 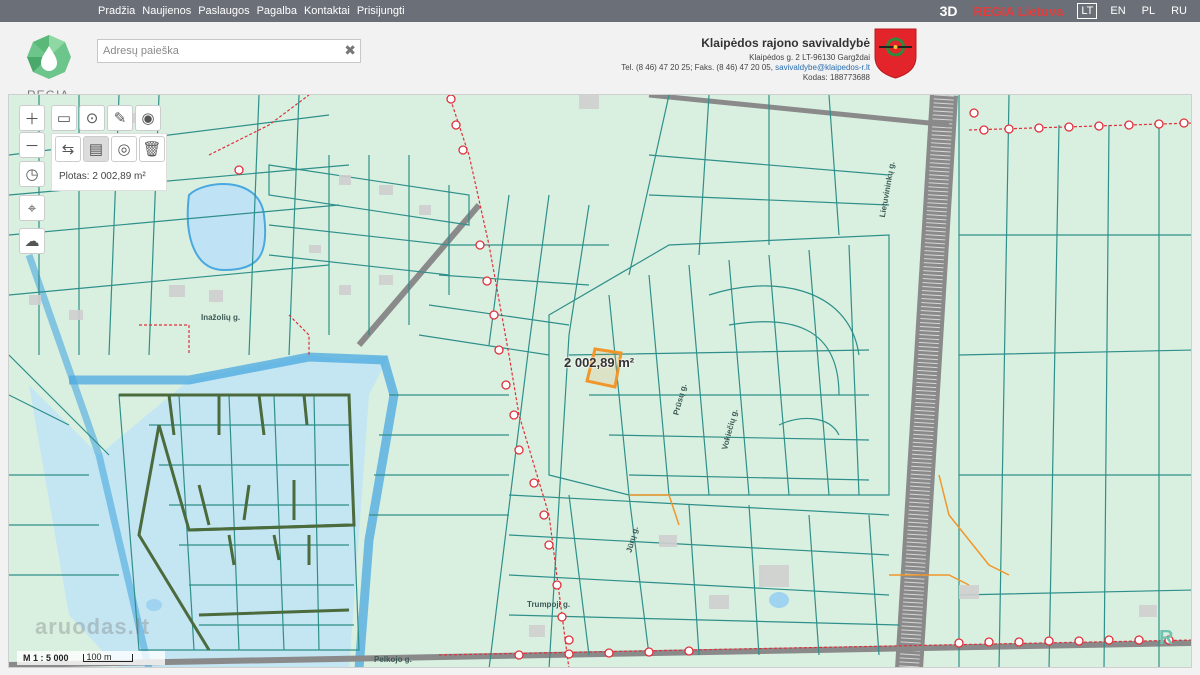 What do you see at coordinates (277, 11) in the screenshot?
I see `nav-help: Pagalba` at bounding box center [277, 11].